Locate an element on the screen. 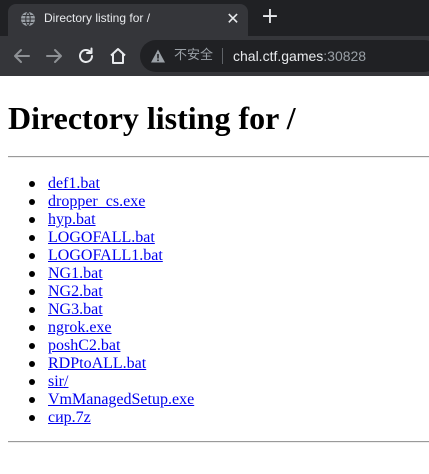  horizontal-rule-bottom is located at coordinates (218, 442).